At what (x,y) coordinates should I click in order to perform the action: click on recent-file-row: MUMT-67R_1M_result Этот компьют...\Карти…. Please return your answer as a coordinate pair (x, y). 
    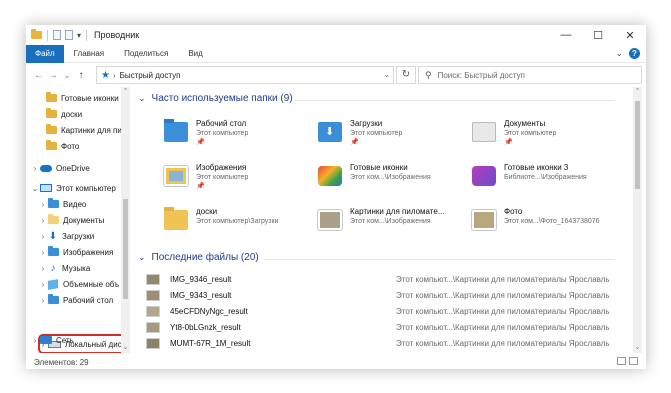
    Looking at the image, I should click on (381, 343).